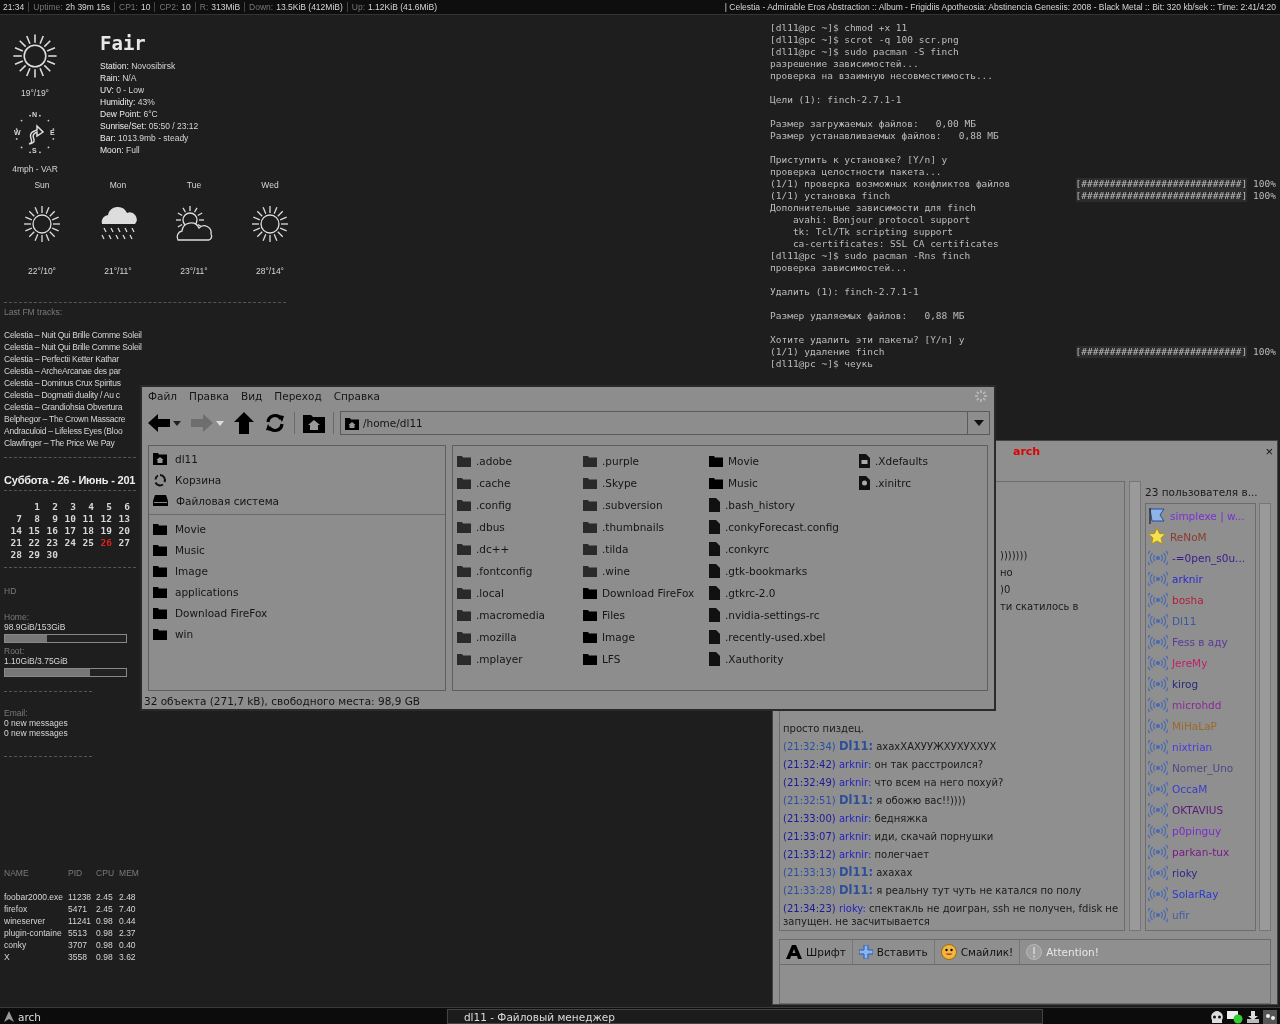 Image resolution: width=1280 pixels, height=1024 pixels. I want to click on bookmark-item: applications, so click(207, 591).